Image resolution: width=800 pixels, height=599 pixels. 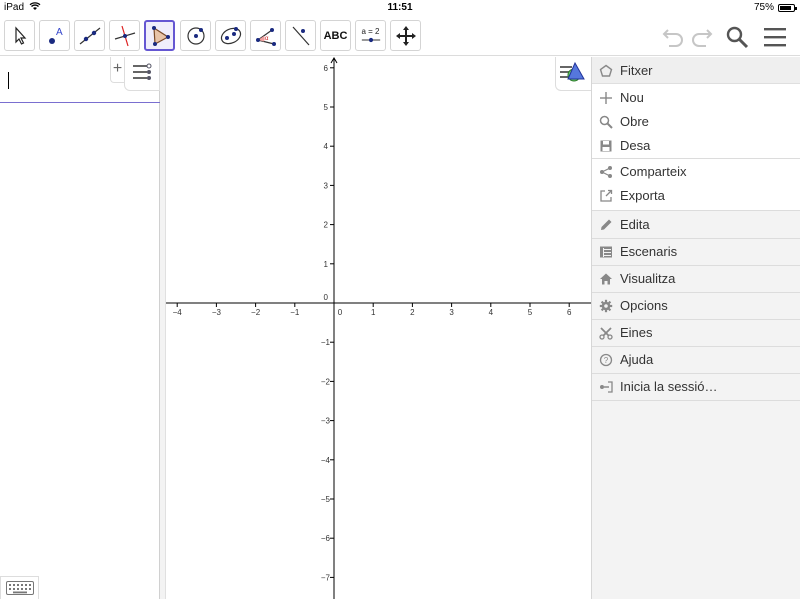 What do you see at coordinates (632, 97) in the screenshot?
I see `menu-item-label: Nou` at bounding box center [632, 97].